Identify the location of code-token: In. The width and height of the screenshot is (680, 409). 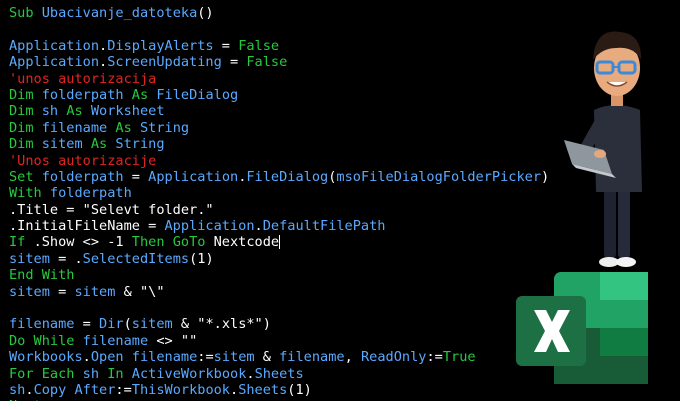
(119, 373).